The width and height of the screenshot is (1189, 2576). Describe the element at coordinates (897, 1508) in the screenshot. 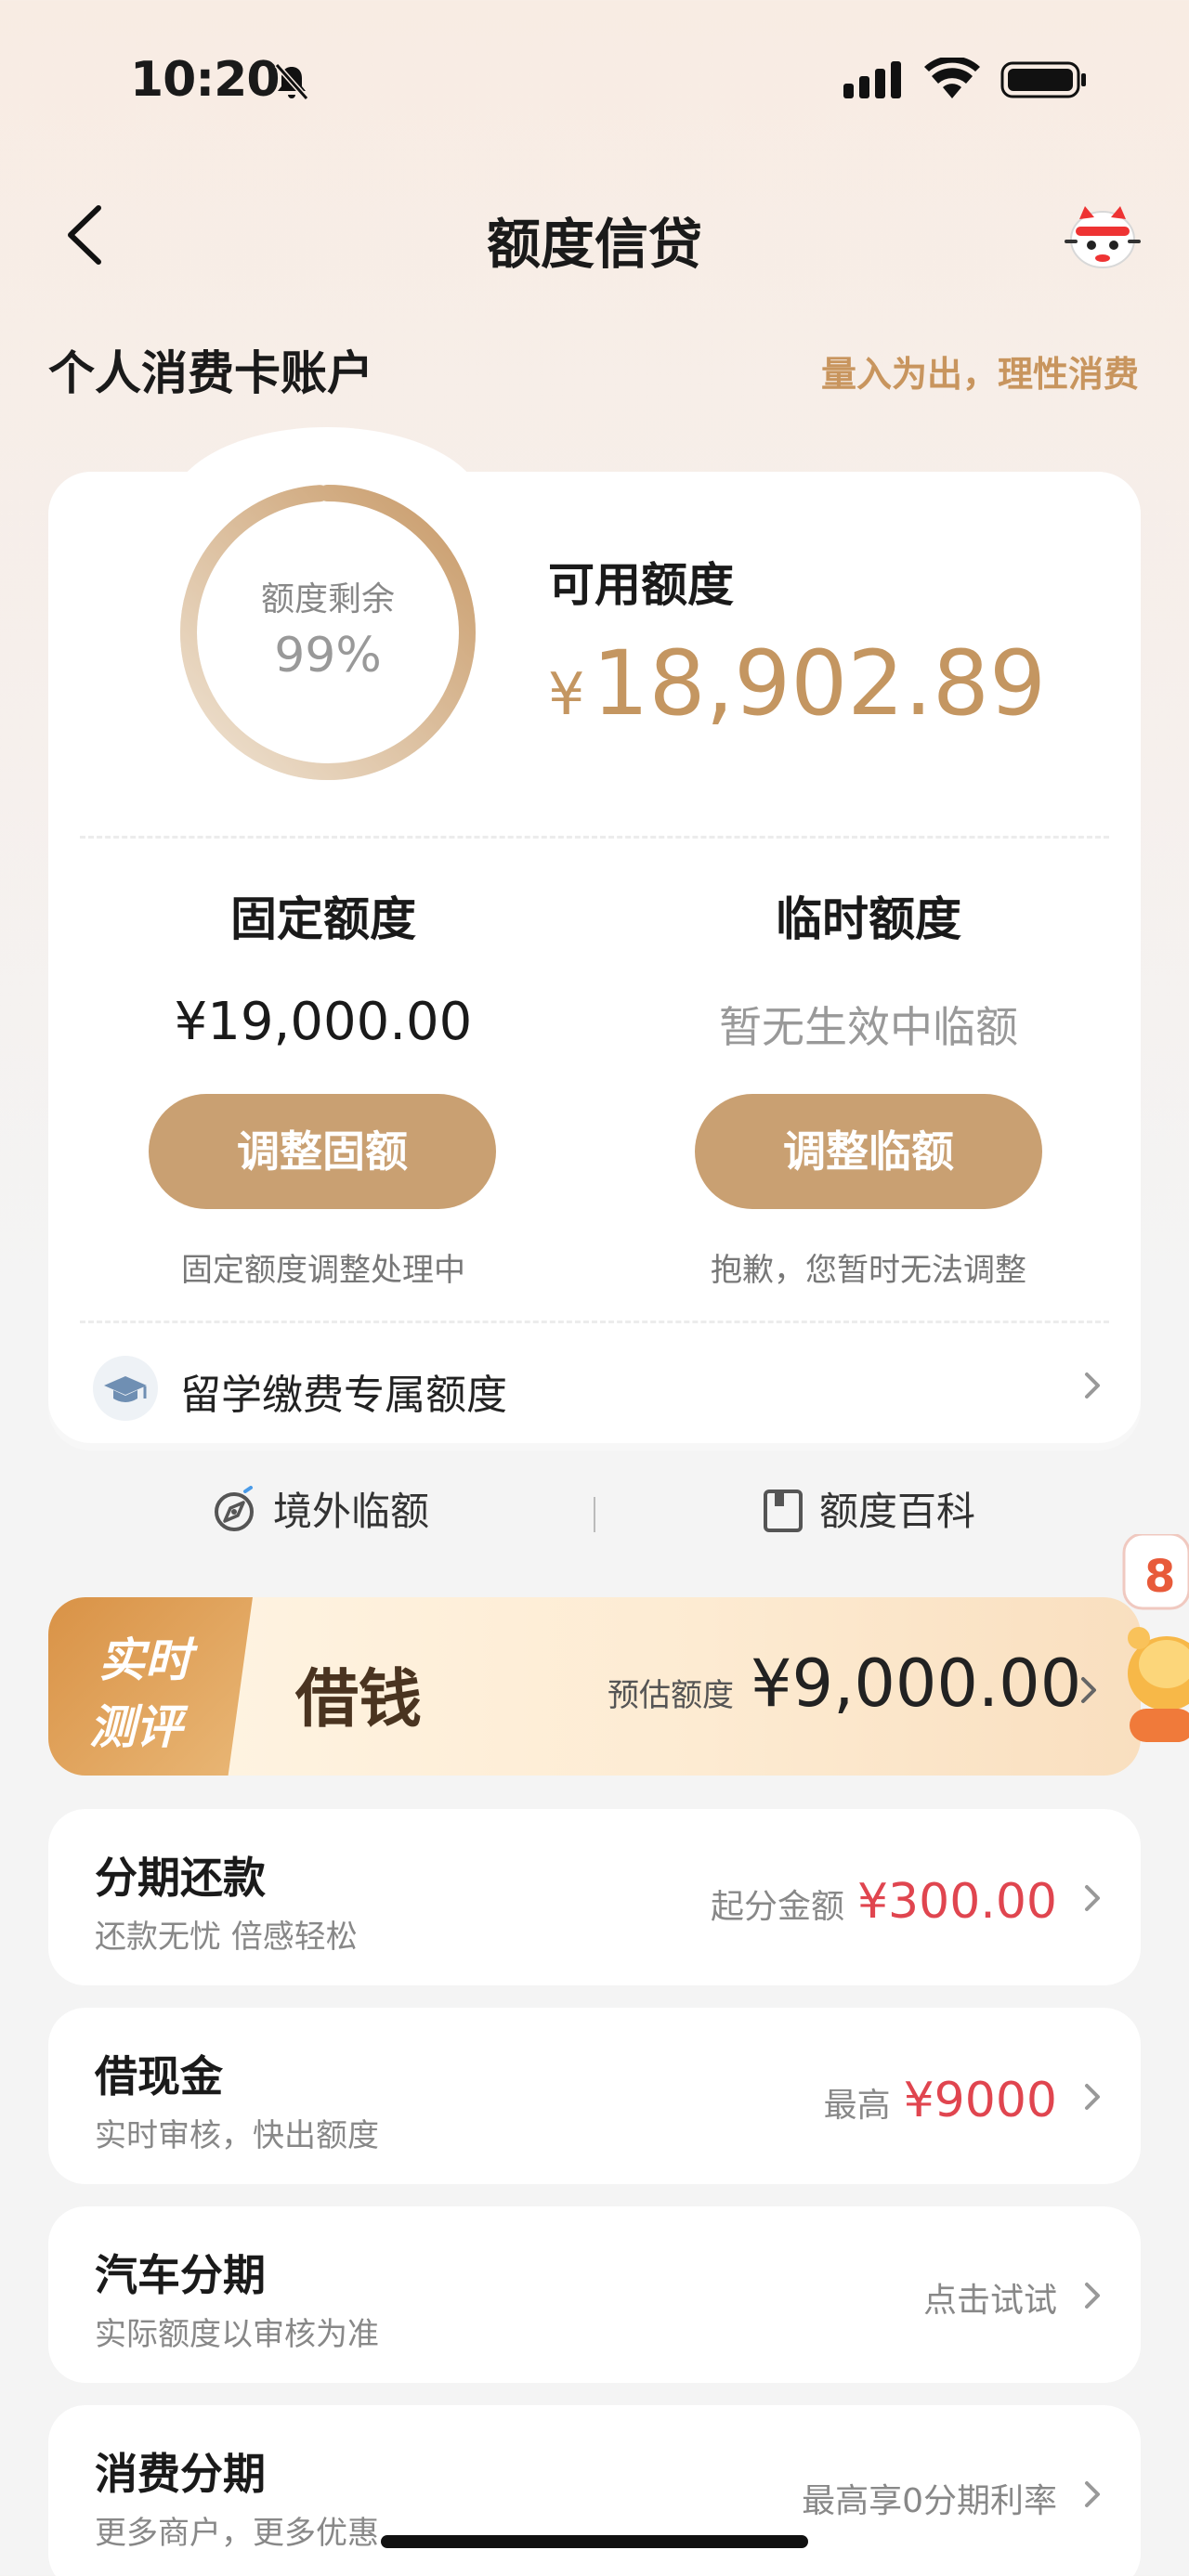

I see `quota-wiki-link: 额度百科` at that location.